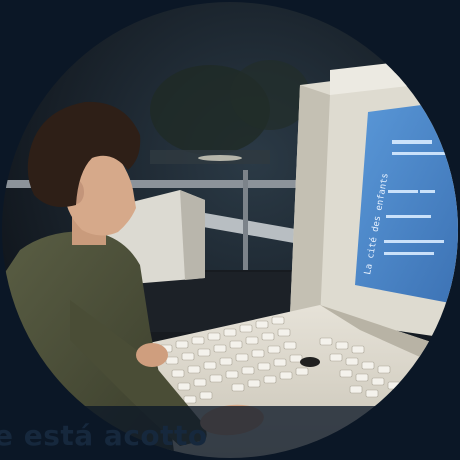 This screenshot has width=460, height=460. I want to click on caption-text: e está acotto, so click(104, 435).